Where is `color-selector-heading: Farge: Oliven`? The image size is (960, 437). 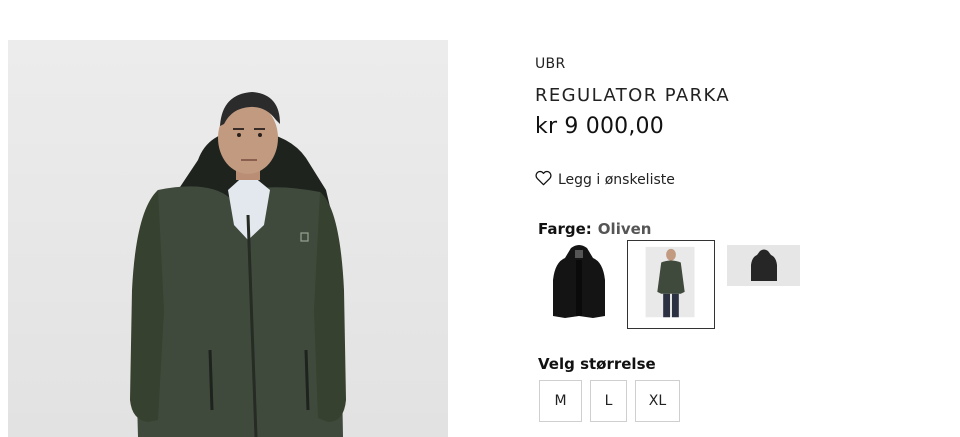
color-selector-heading: Farge: Oliven is located at coordinates (594, 229).